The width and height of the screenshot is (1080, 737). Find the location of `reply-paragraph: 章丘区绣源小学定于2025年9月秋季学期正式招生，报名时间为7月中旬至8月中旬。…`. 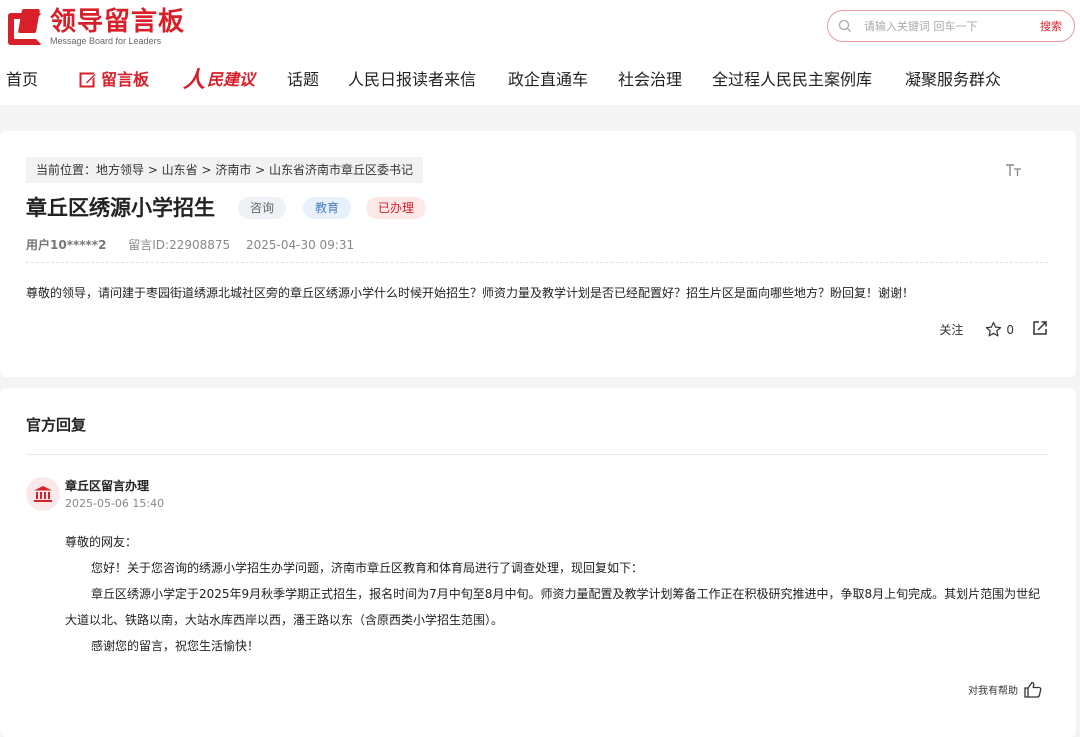

reply-paragraph: 章丘区绣源小学定于2025年9月秋季学期正式招生，报名时间为7月中旬至8月中旬。… is located at coordinates (553, 607).